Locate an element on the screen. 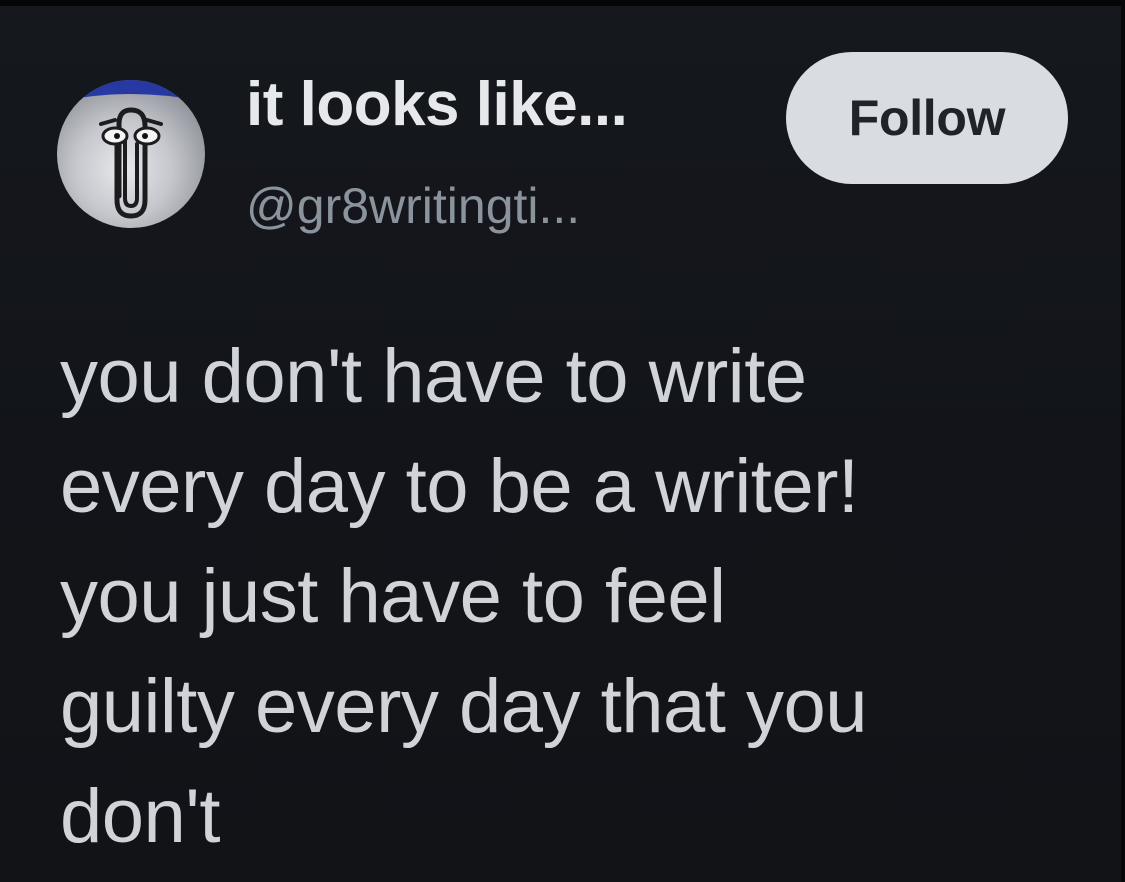 This screenshot has width=1125, height=882. follow-button: Follow is located at coordinates (927, 118).